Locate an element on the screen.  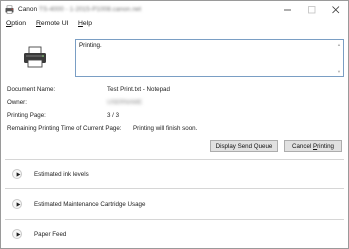
window-title: Canon TS-4000 - 1-2015-P1008.canon.net is located at coordinates (79, 9).